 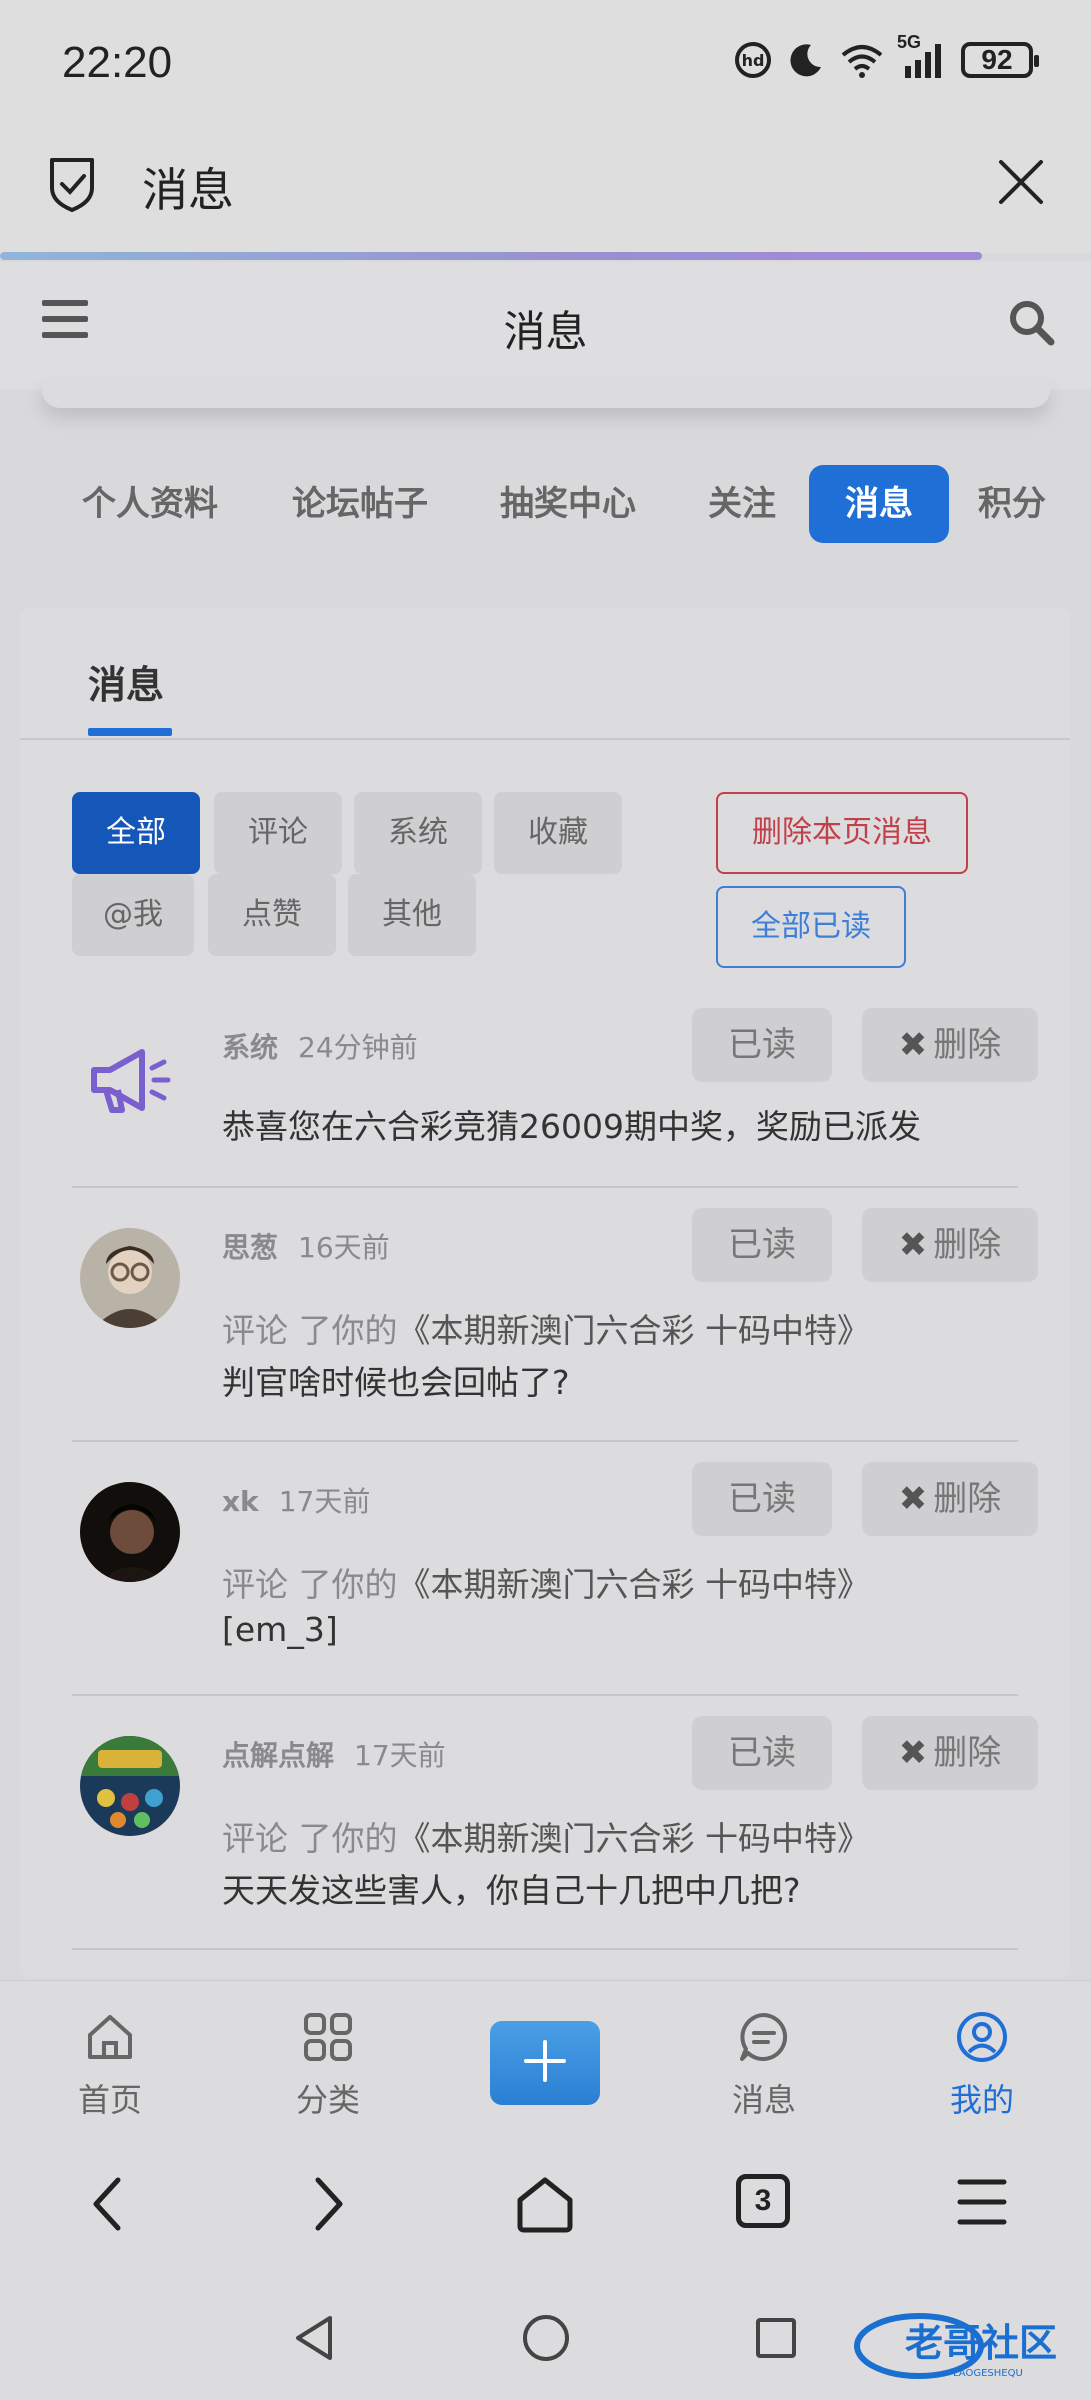 I want to click on message-user: xk, so click(x=240, y=1501).